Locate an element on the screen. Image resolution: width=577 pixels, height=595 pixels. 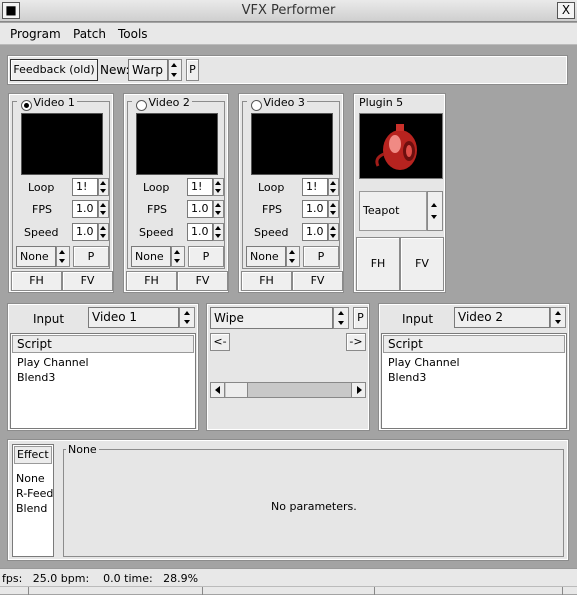
video-1-preview is located at coordinates (62, 144).